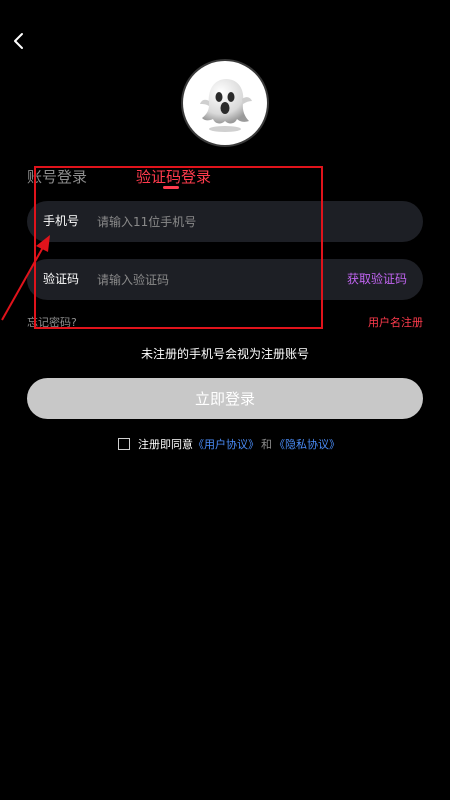 The image size is (450, 800). I want to click on phone-input, so click(197, 221).